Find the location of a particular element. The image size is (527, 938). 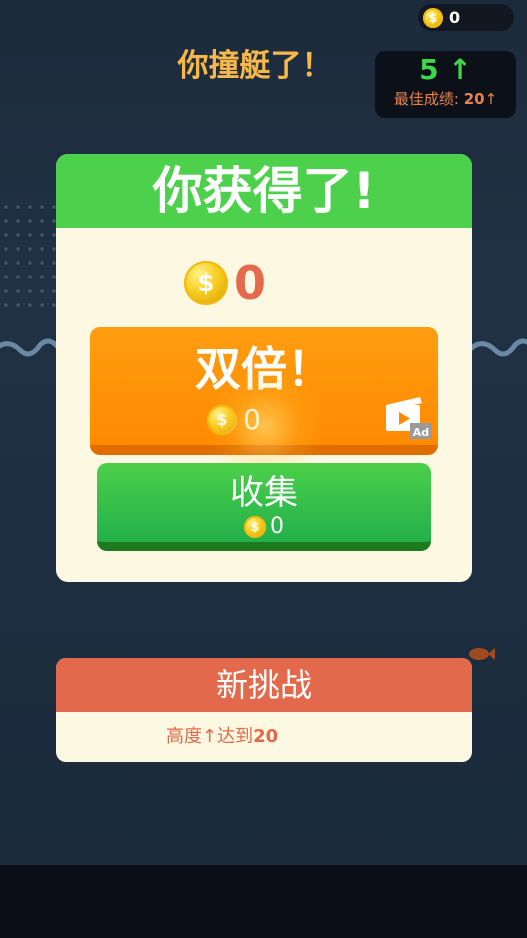

challenge-text: 高度↑达到 is located at coordinates (210, 736).